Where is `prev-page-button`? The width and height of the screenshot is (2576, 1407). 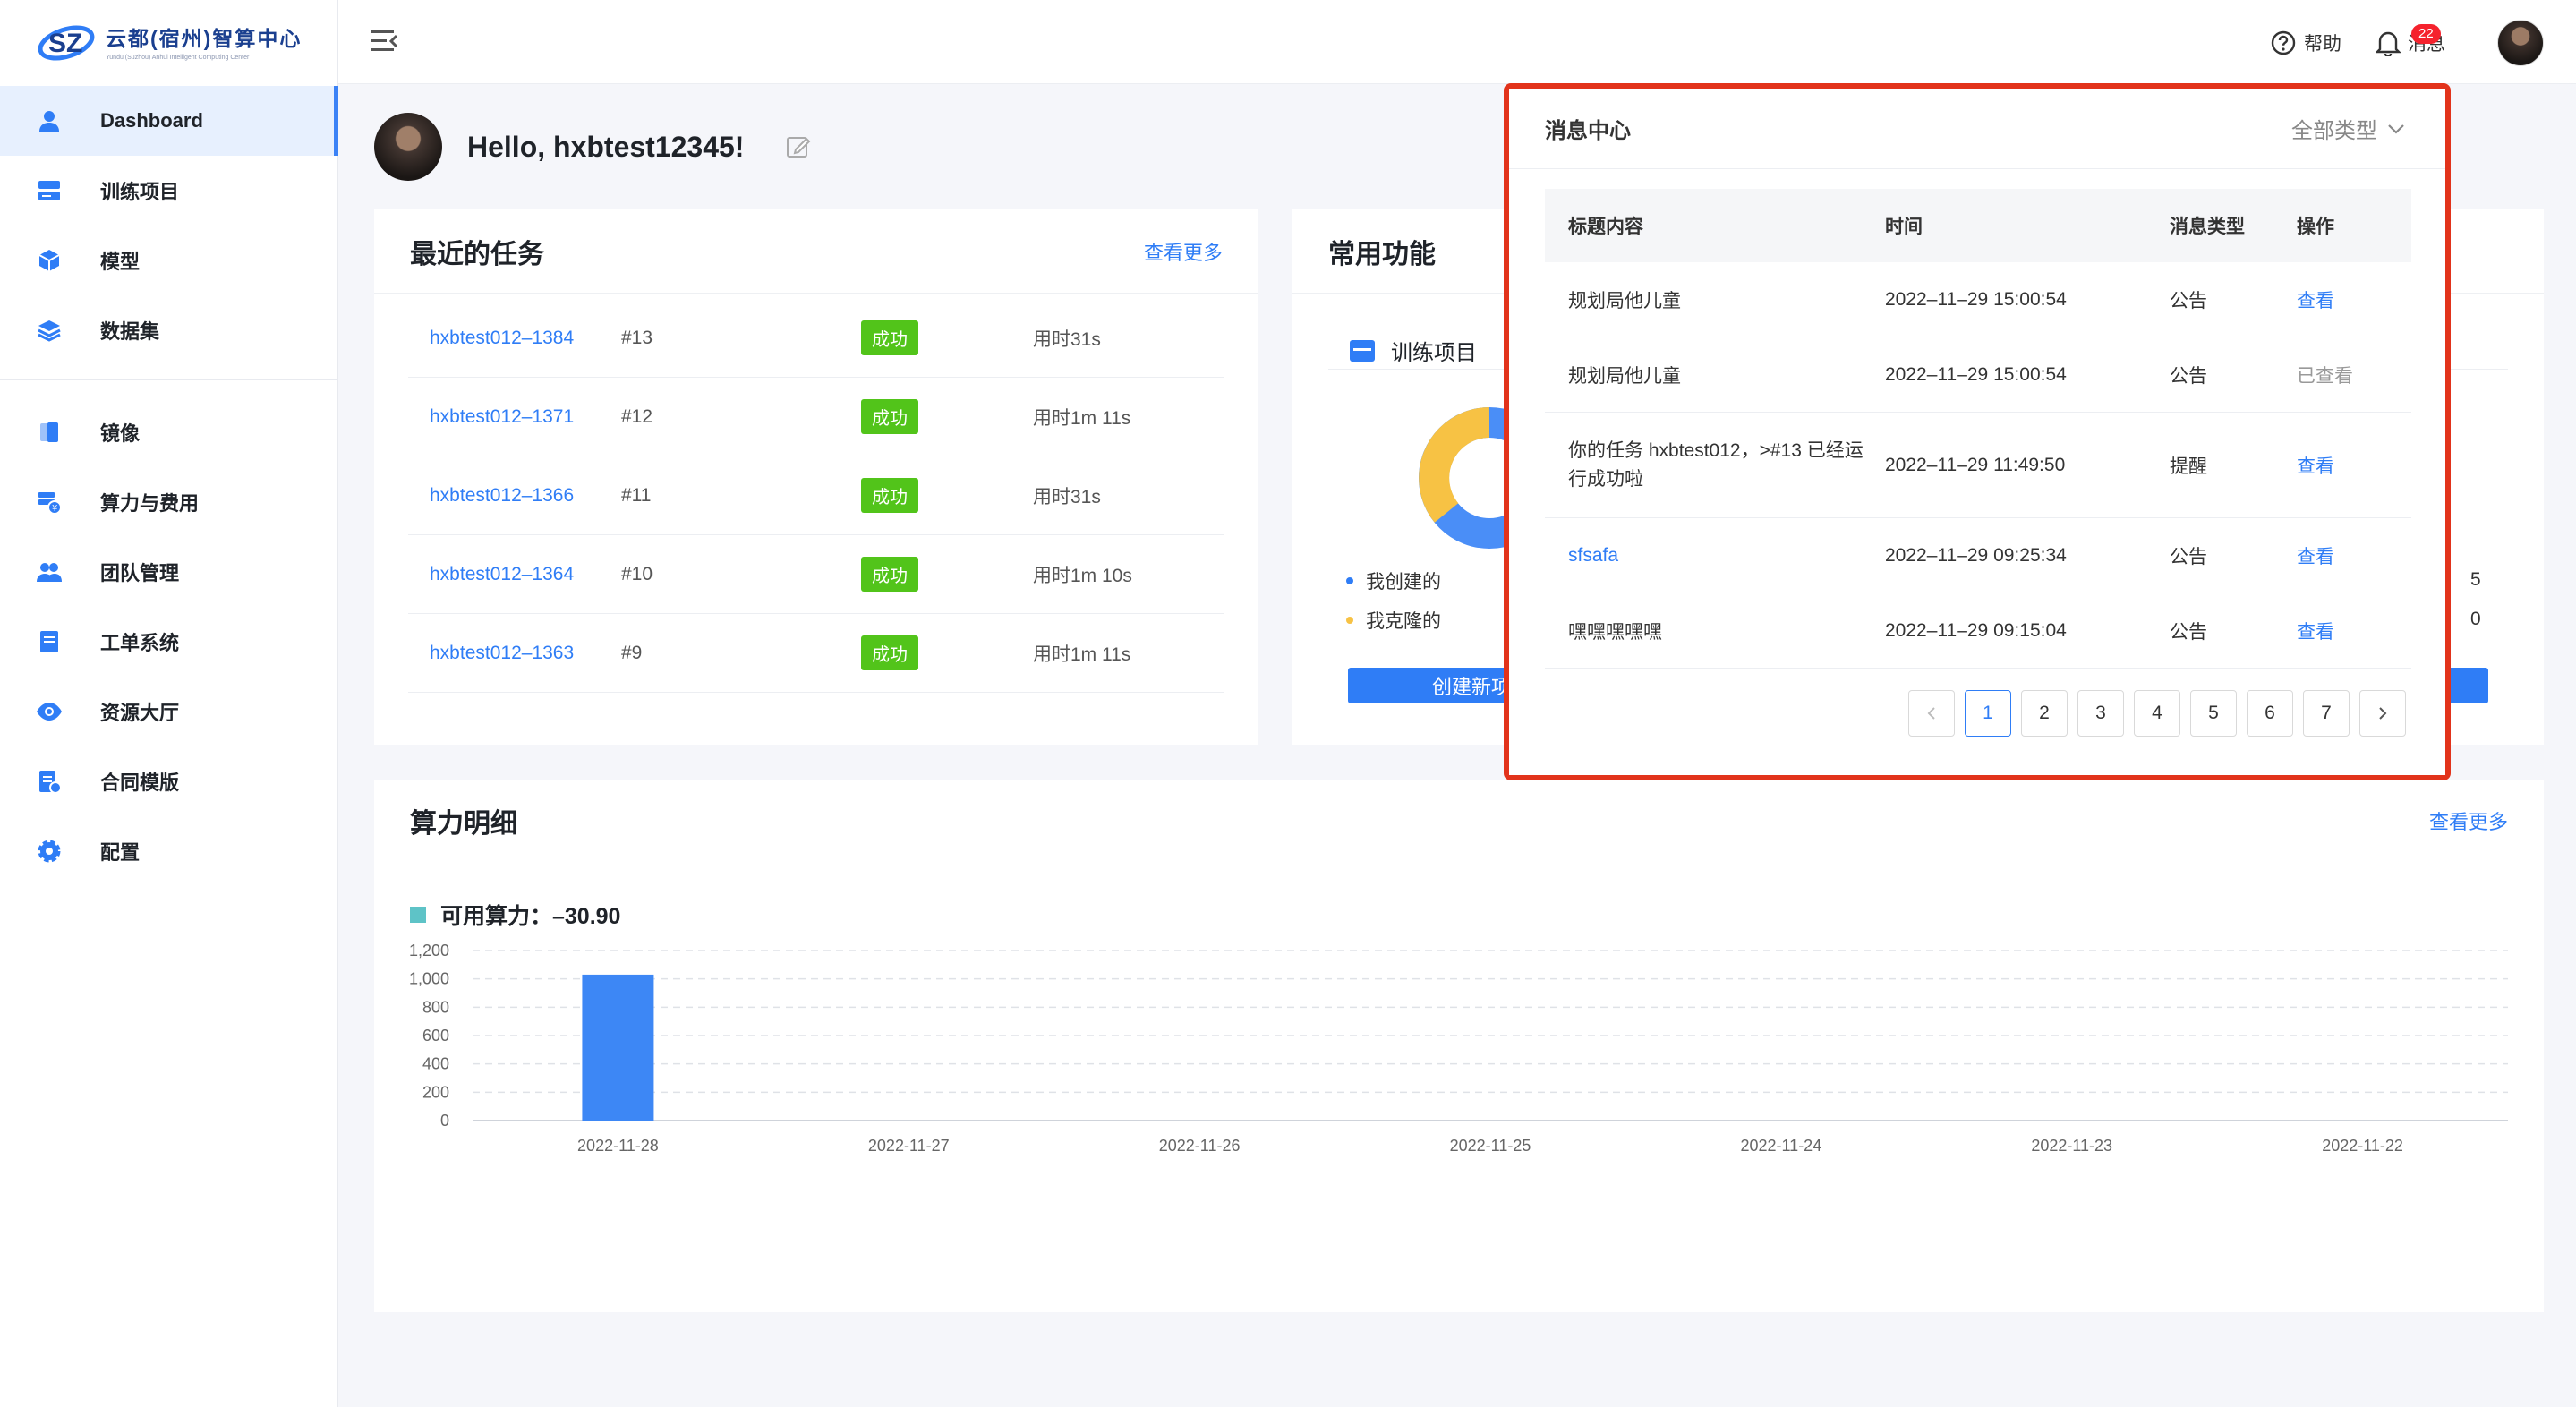 prev-page-button is located at coordinates (1931, 713).